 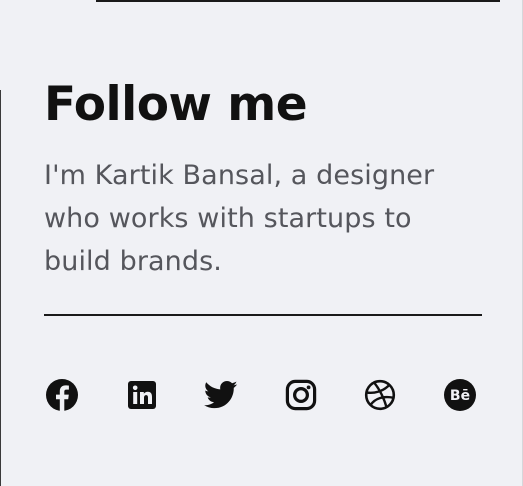 I want to click on linkedin-link, so click(x=142, y=395).